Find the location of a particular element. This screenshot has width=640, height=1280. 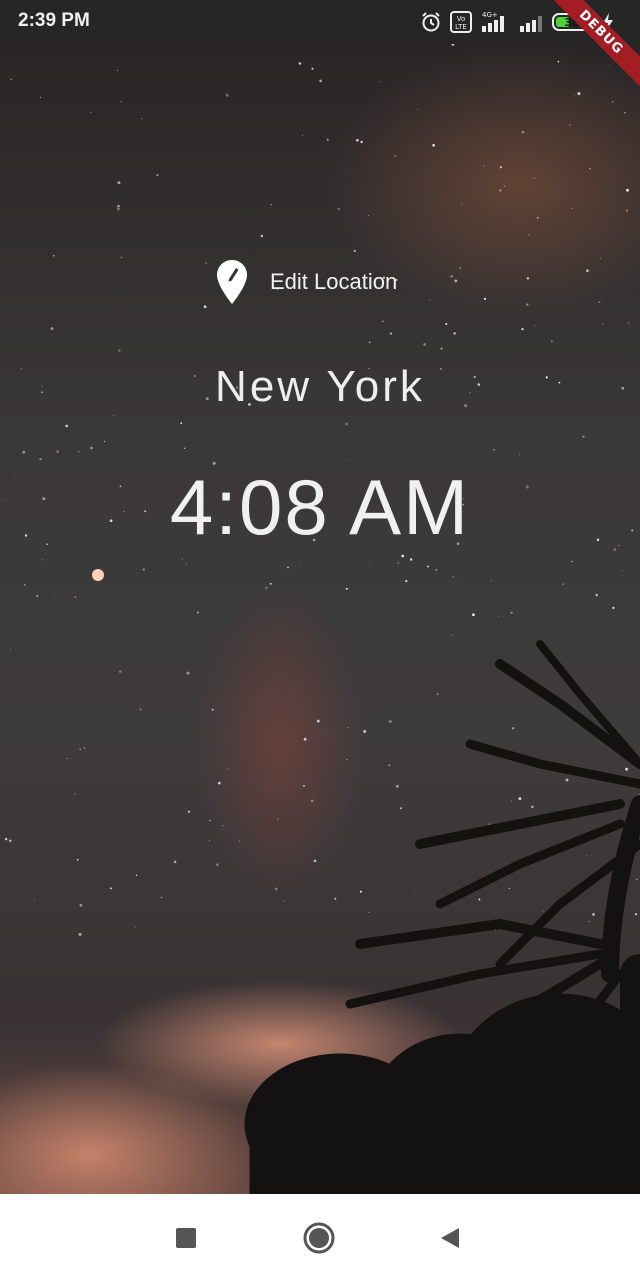

back-icon is located at coordinates (450, 1238).